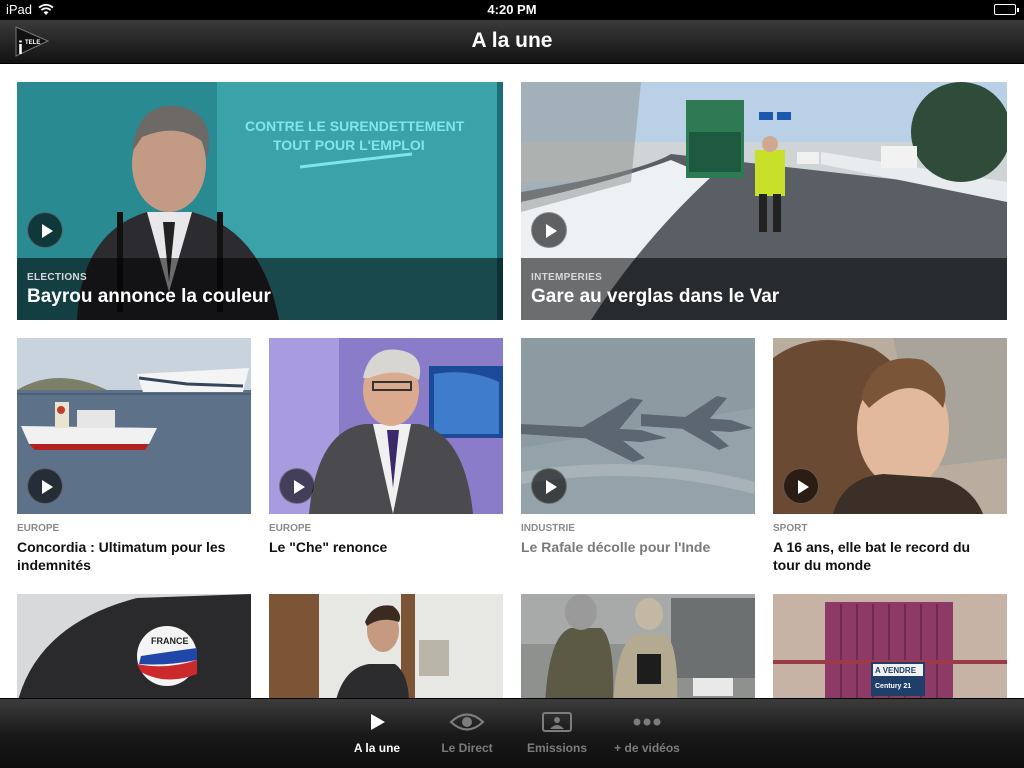 The height and width of the screenshot is (768, 1024). I want to click on tab-label: + de vidéos, so click(647, 748).